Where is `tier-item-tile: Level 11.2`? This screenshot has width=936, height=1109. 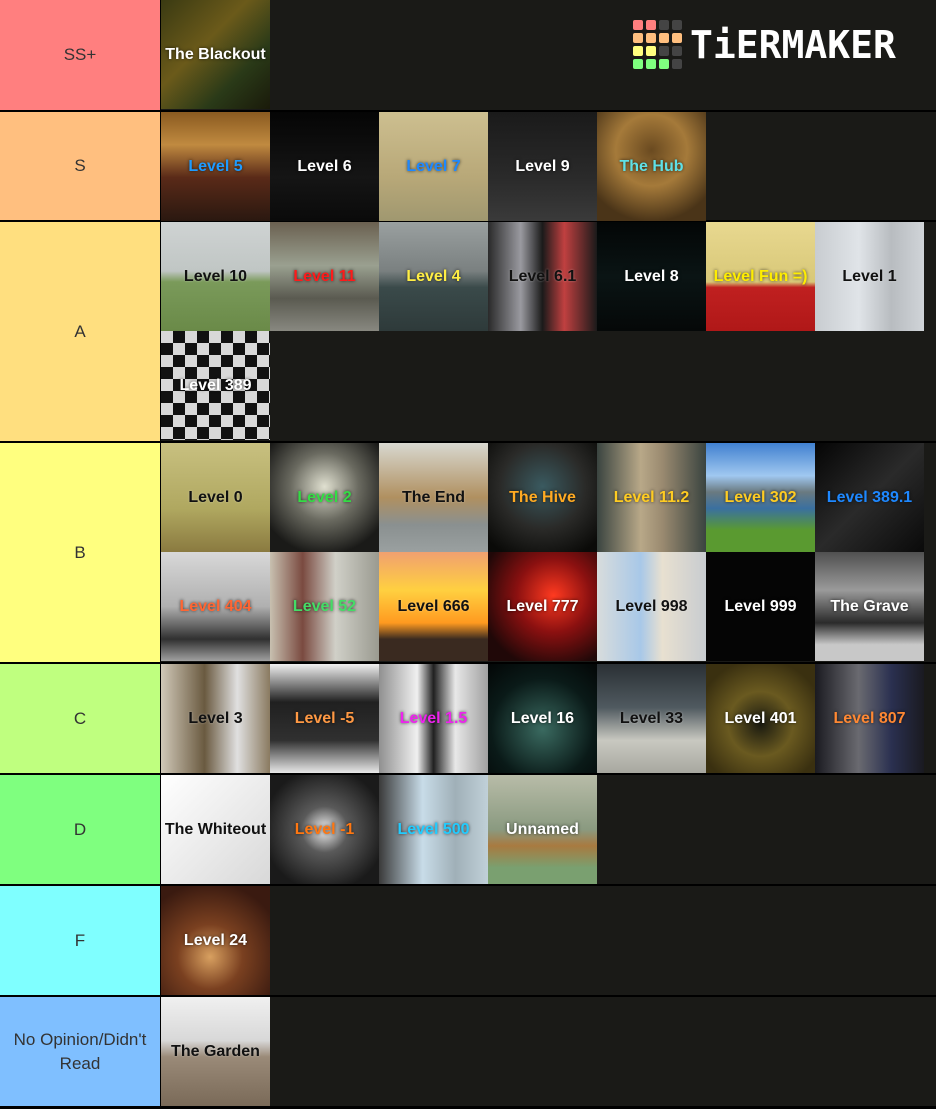 tier-item-tile: Level 11.2 is located at coordinates (651, 497).